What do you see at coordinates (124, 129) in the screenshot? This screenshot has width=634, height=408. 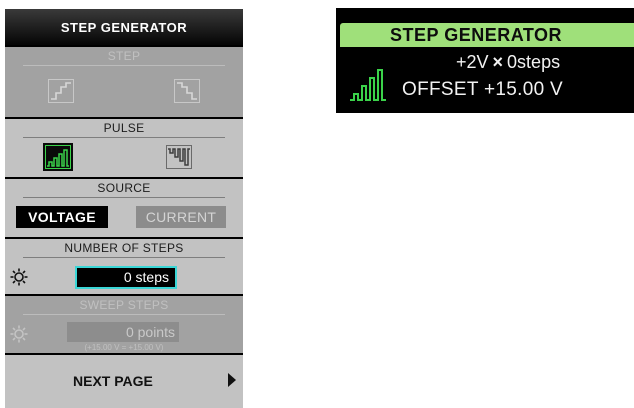 I see `pulse-section-title: PULSE` at bounding box center [124, 129].